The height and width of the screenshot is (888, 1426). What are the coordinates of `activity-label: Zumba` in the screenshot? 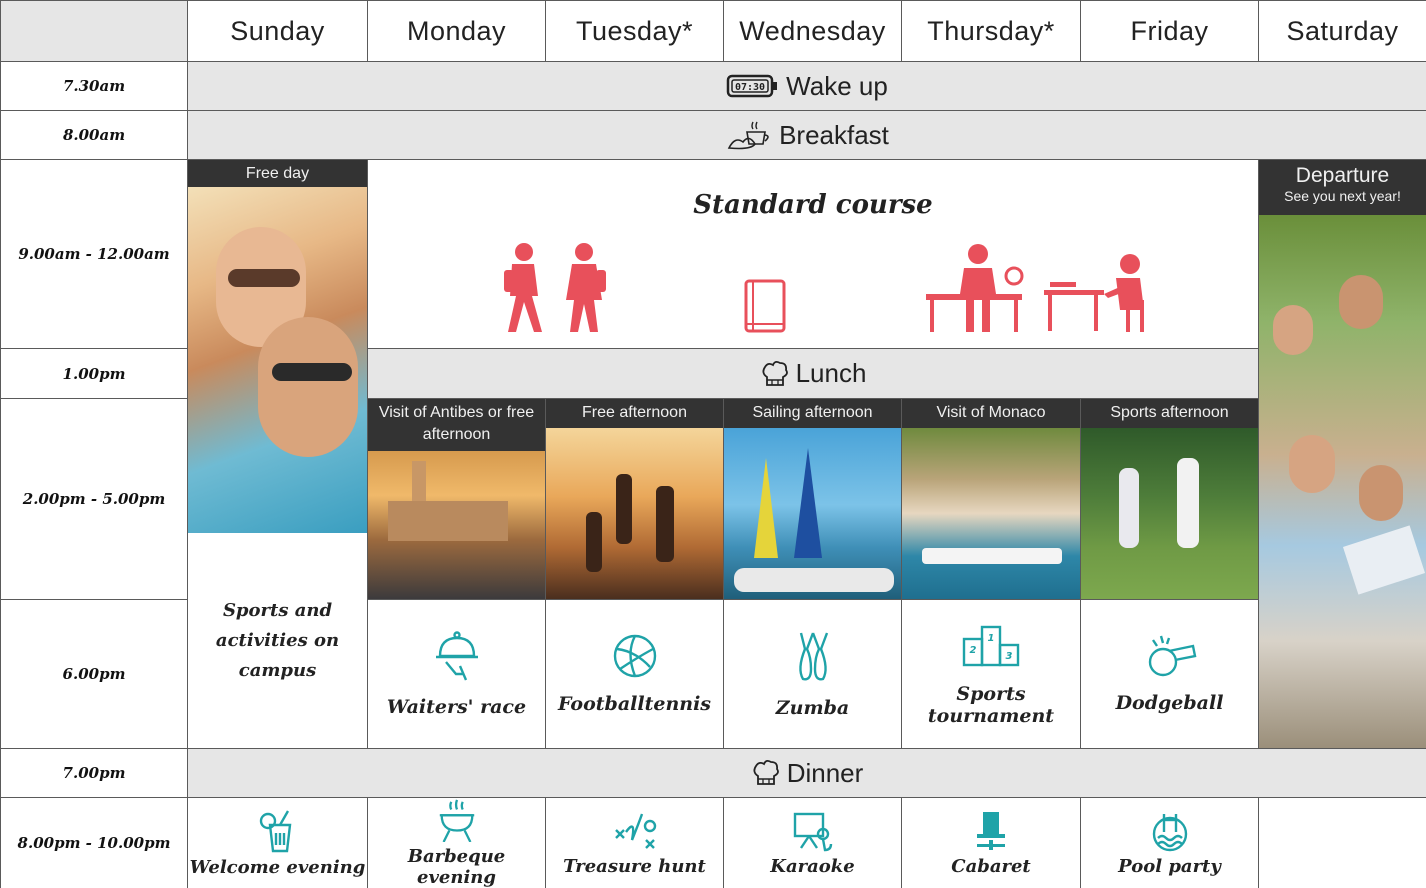 It's located at (812, 708).